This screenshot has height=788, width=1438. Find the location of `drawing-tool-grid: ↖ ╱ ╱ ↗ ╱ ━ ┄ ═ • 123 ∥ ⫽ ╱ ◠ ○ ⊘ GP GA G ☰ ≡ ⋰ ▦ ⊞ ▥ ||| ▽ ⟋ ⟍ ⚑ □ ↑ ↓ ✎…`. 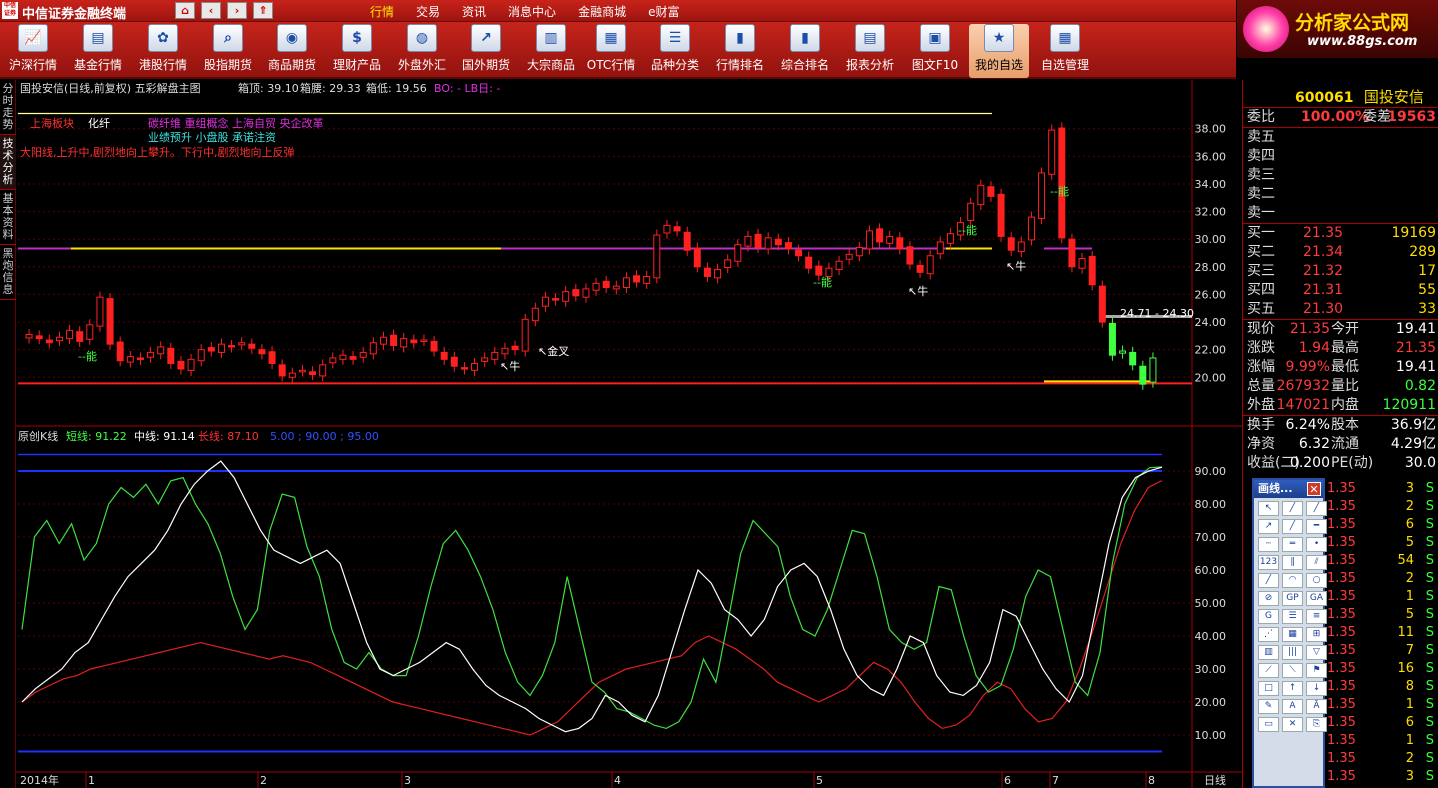

drawing-tool-grid: ↖ ╱ ╱ ↗ ╱ ━ ┄ ═ • 123 ∥ ⫽ ╱ ◠ ○ ⊘ GP GA G ☰ ≡ ⋰ ▦ ⊞ ▥ ||| ▽ ⟋ ⟍ ⚑ □ ↑ ↓ ✎… is located at coordinates (1290, 616).